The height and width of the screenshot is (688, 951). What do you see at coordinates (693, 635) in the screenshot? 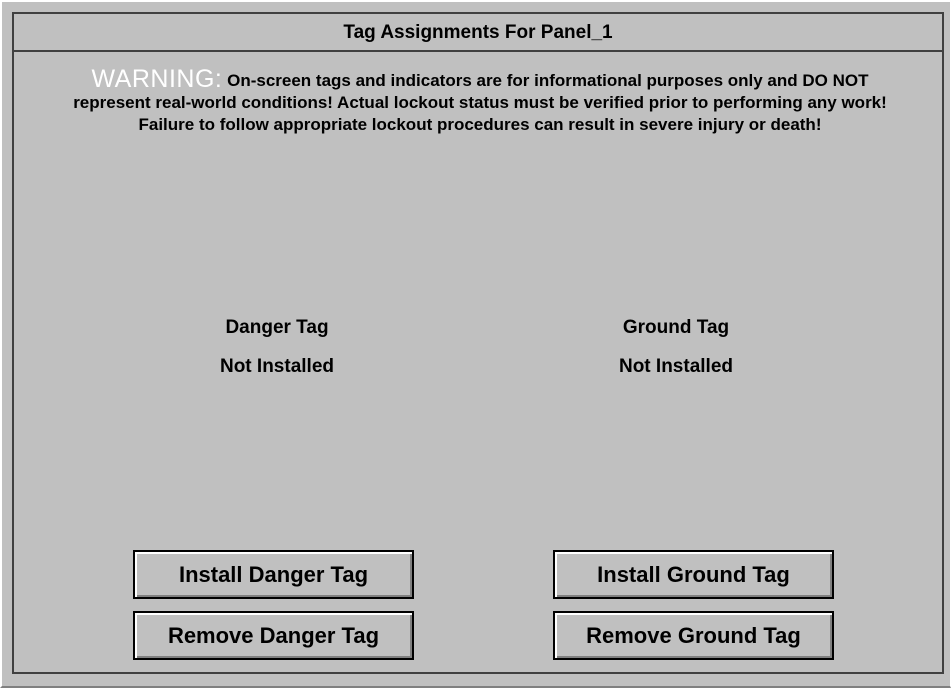
I see `remove-ground-tag-button: Remove Ground Tag` at bounding box center [693, 635].